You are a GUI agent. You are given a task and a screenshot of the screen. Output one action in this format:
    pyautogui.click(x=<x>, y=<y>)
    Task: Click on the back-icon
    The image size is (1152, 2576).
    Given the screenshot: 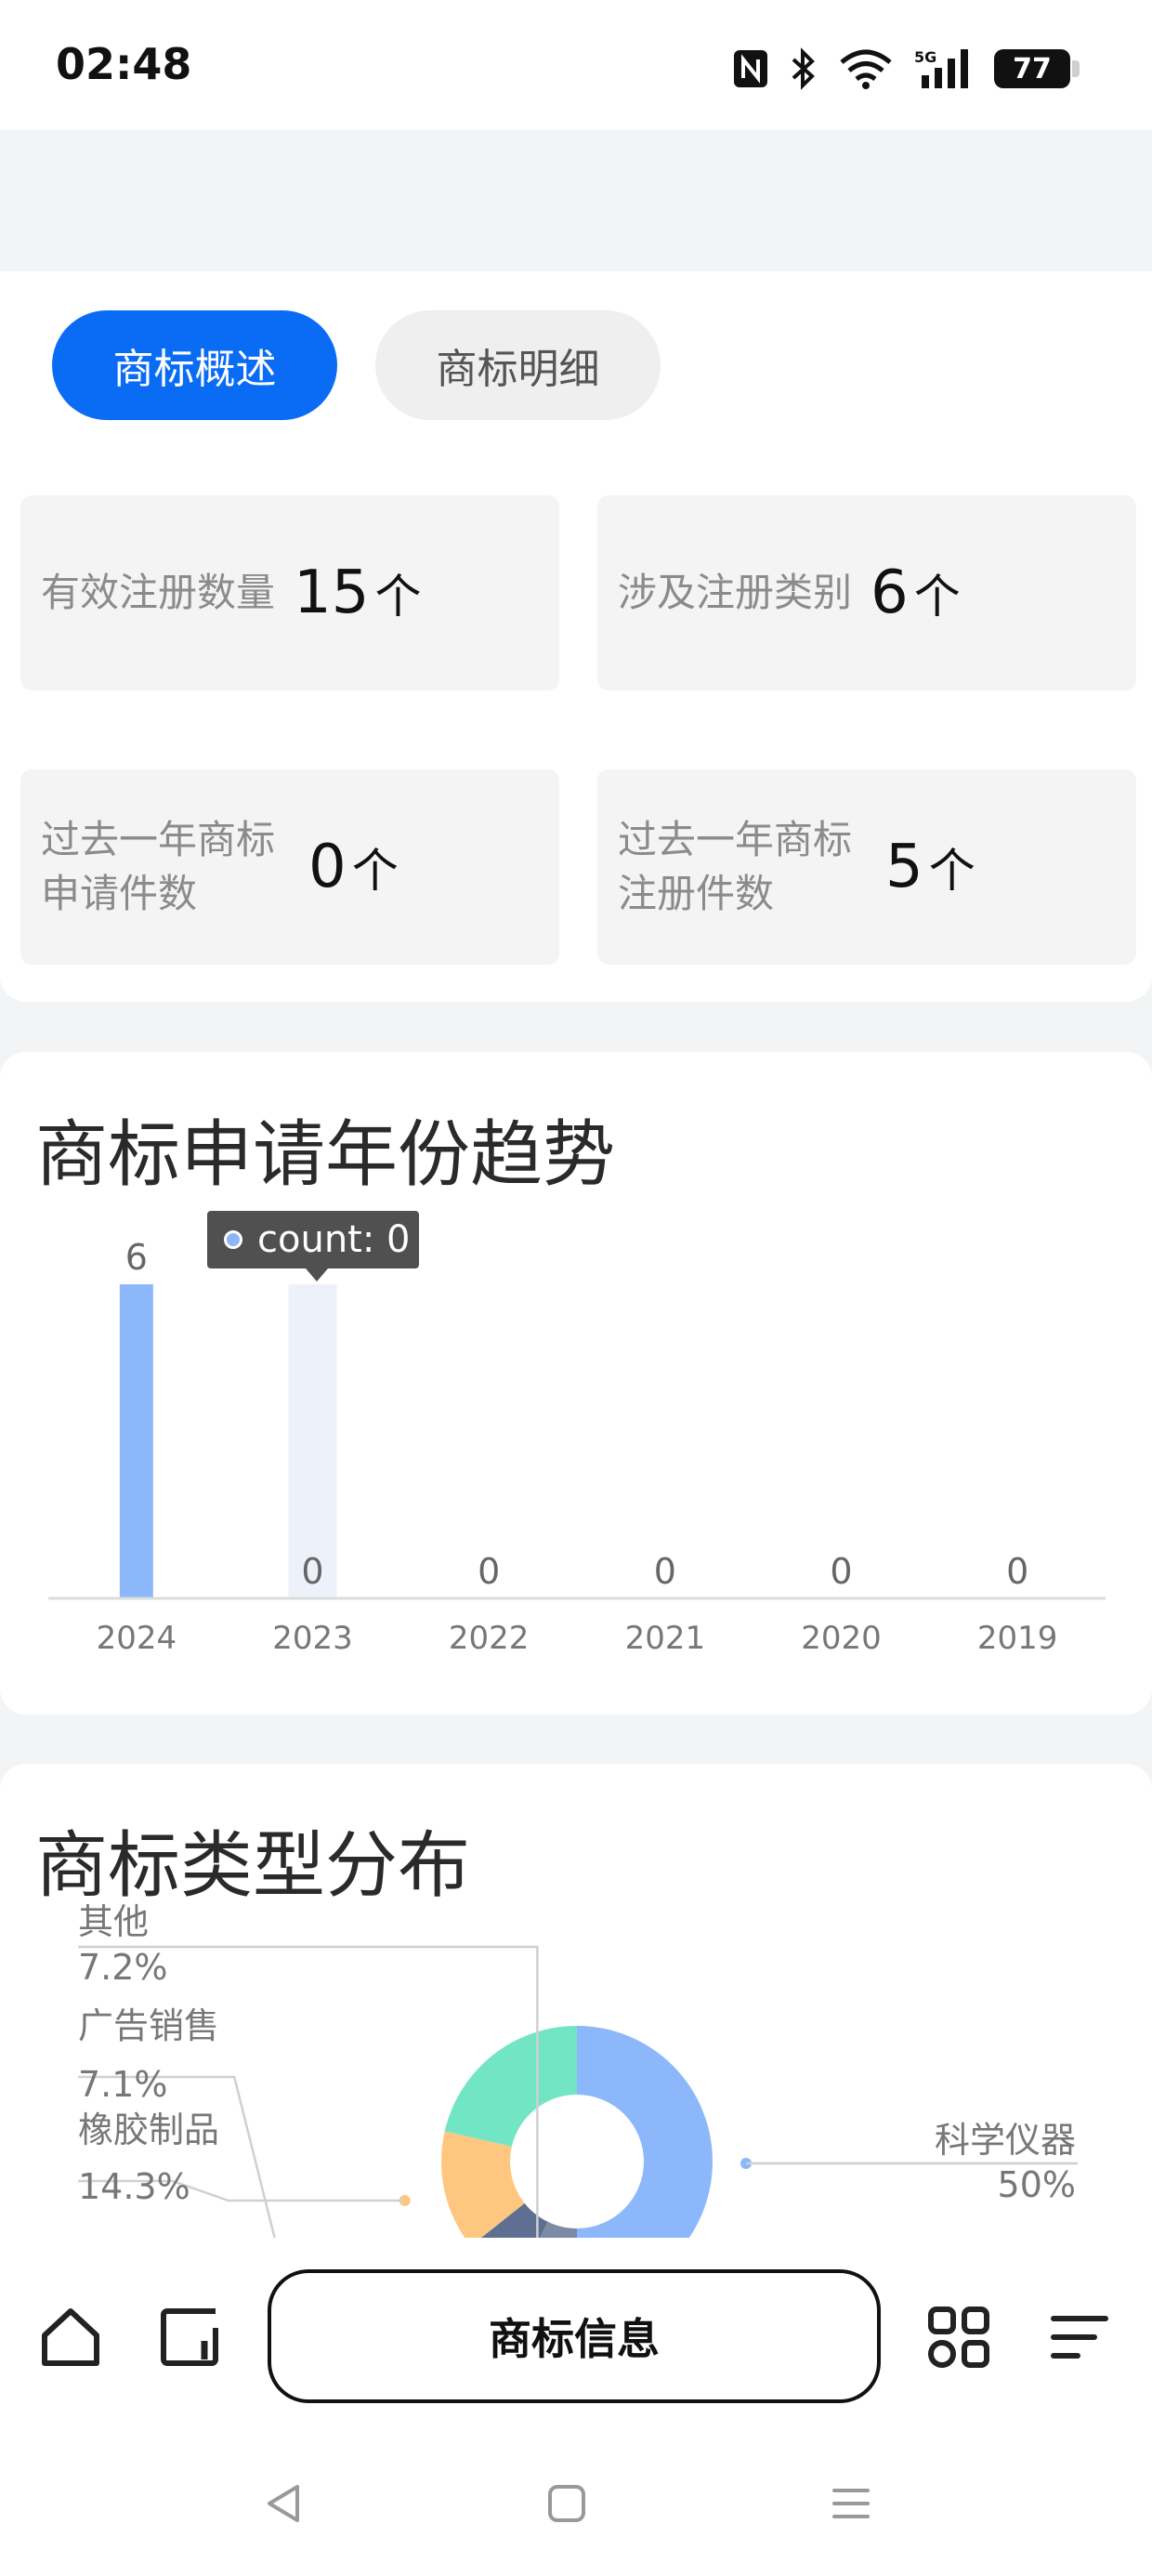 What is the action you would take?
    pyautogui.click(x=284, y=2503)
    